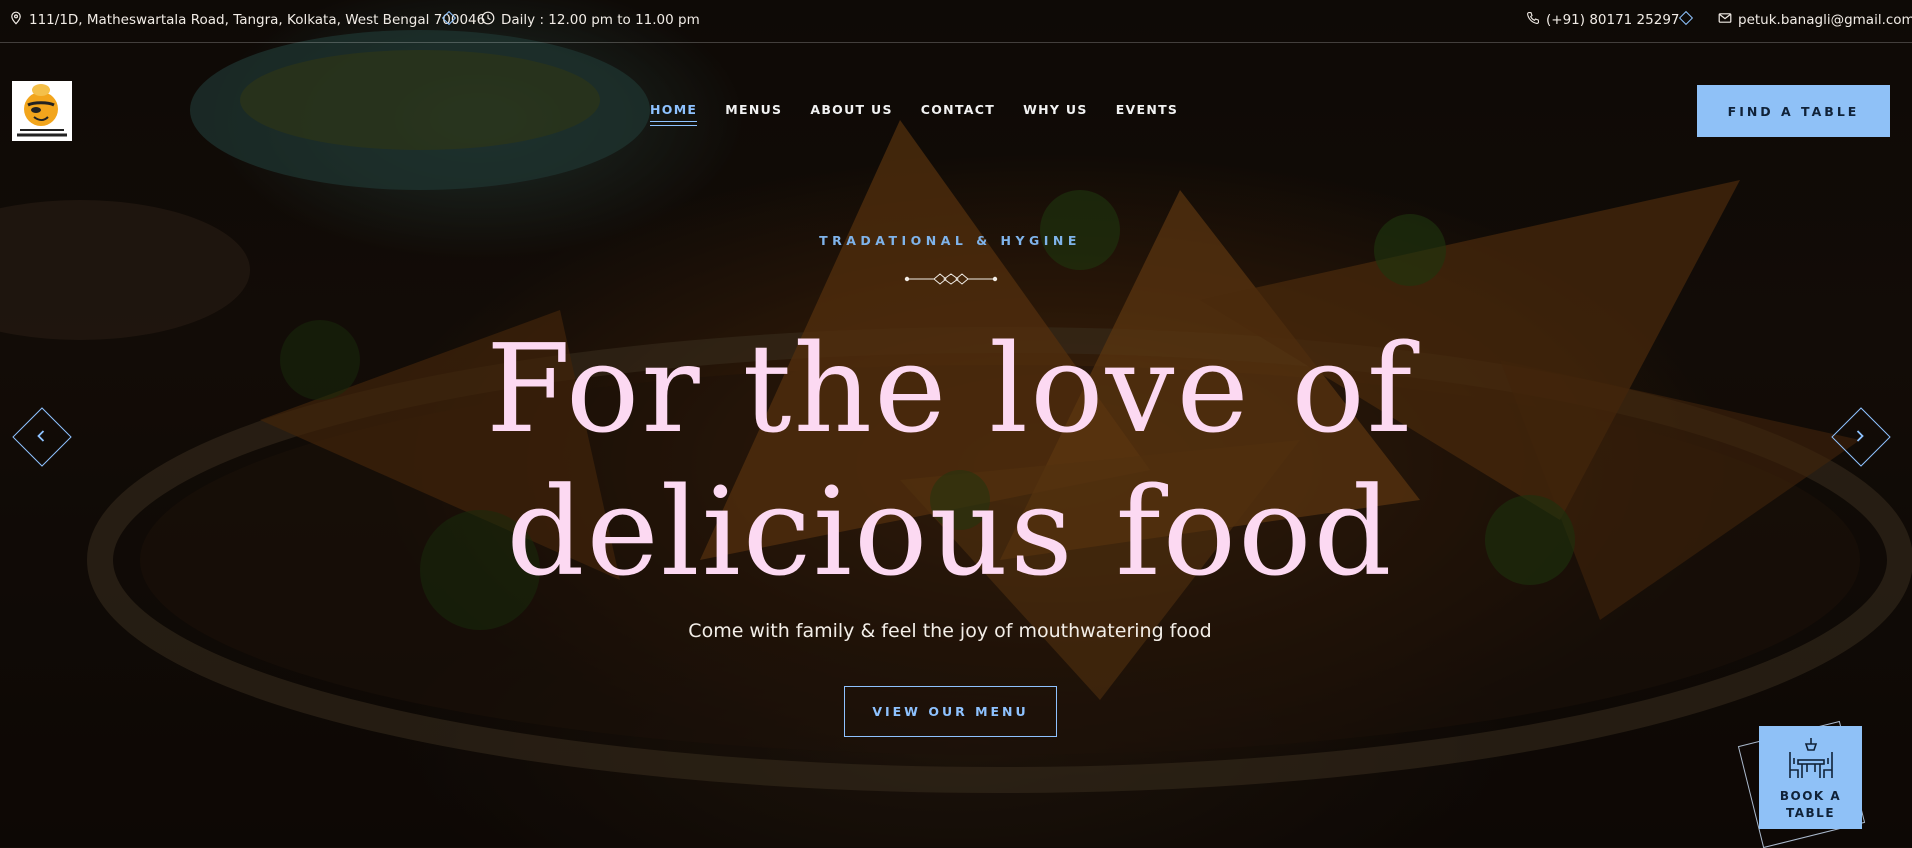 The image size is (1912, 848). What do you see at coordinates (1861, 437) in the screenshot?
I see `carousel-next-button` at bounding box center [1861, 437].